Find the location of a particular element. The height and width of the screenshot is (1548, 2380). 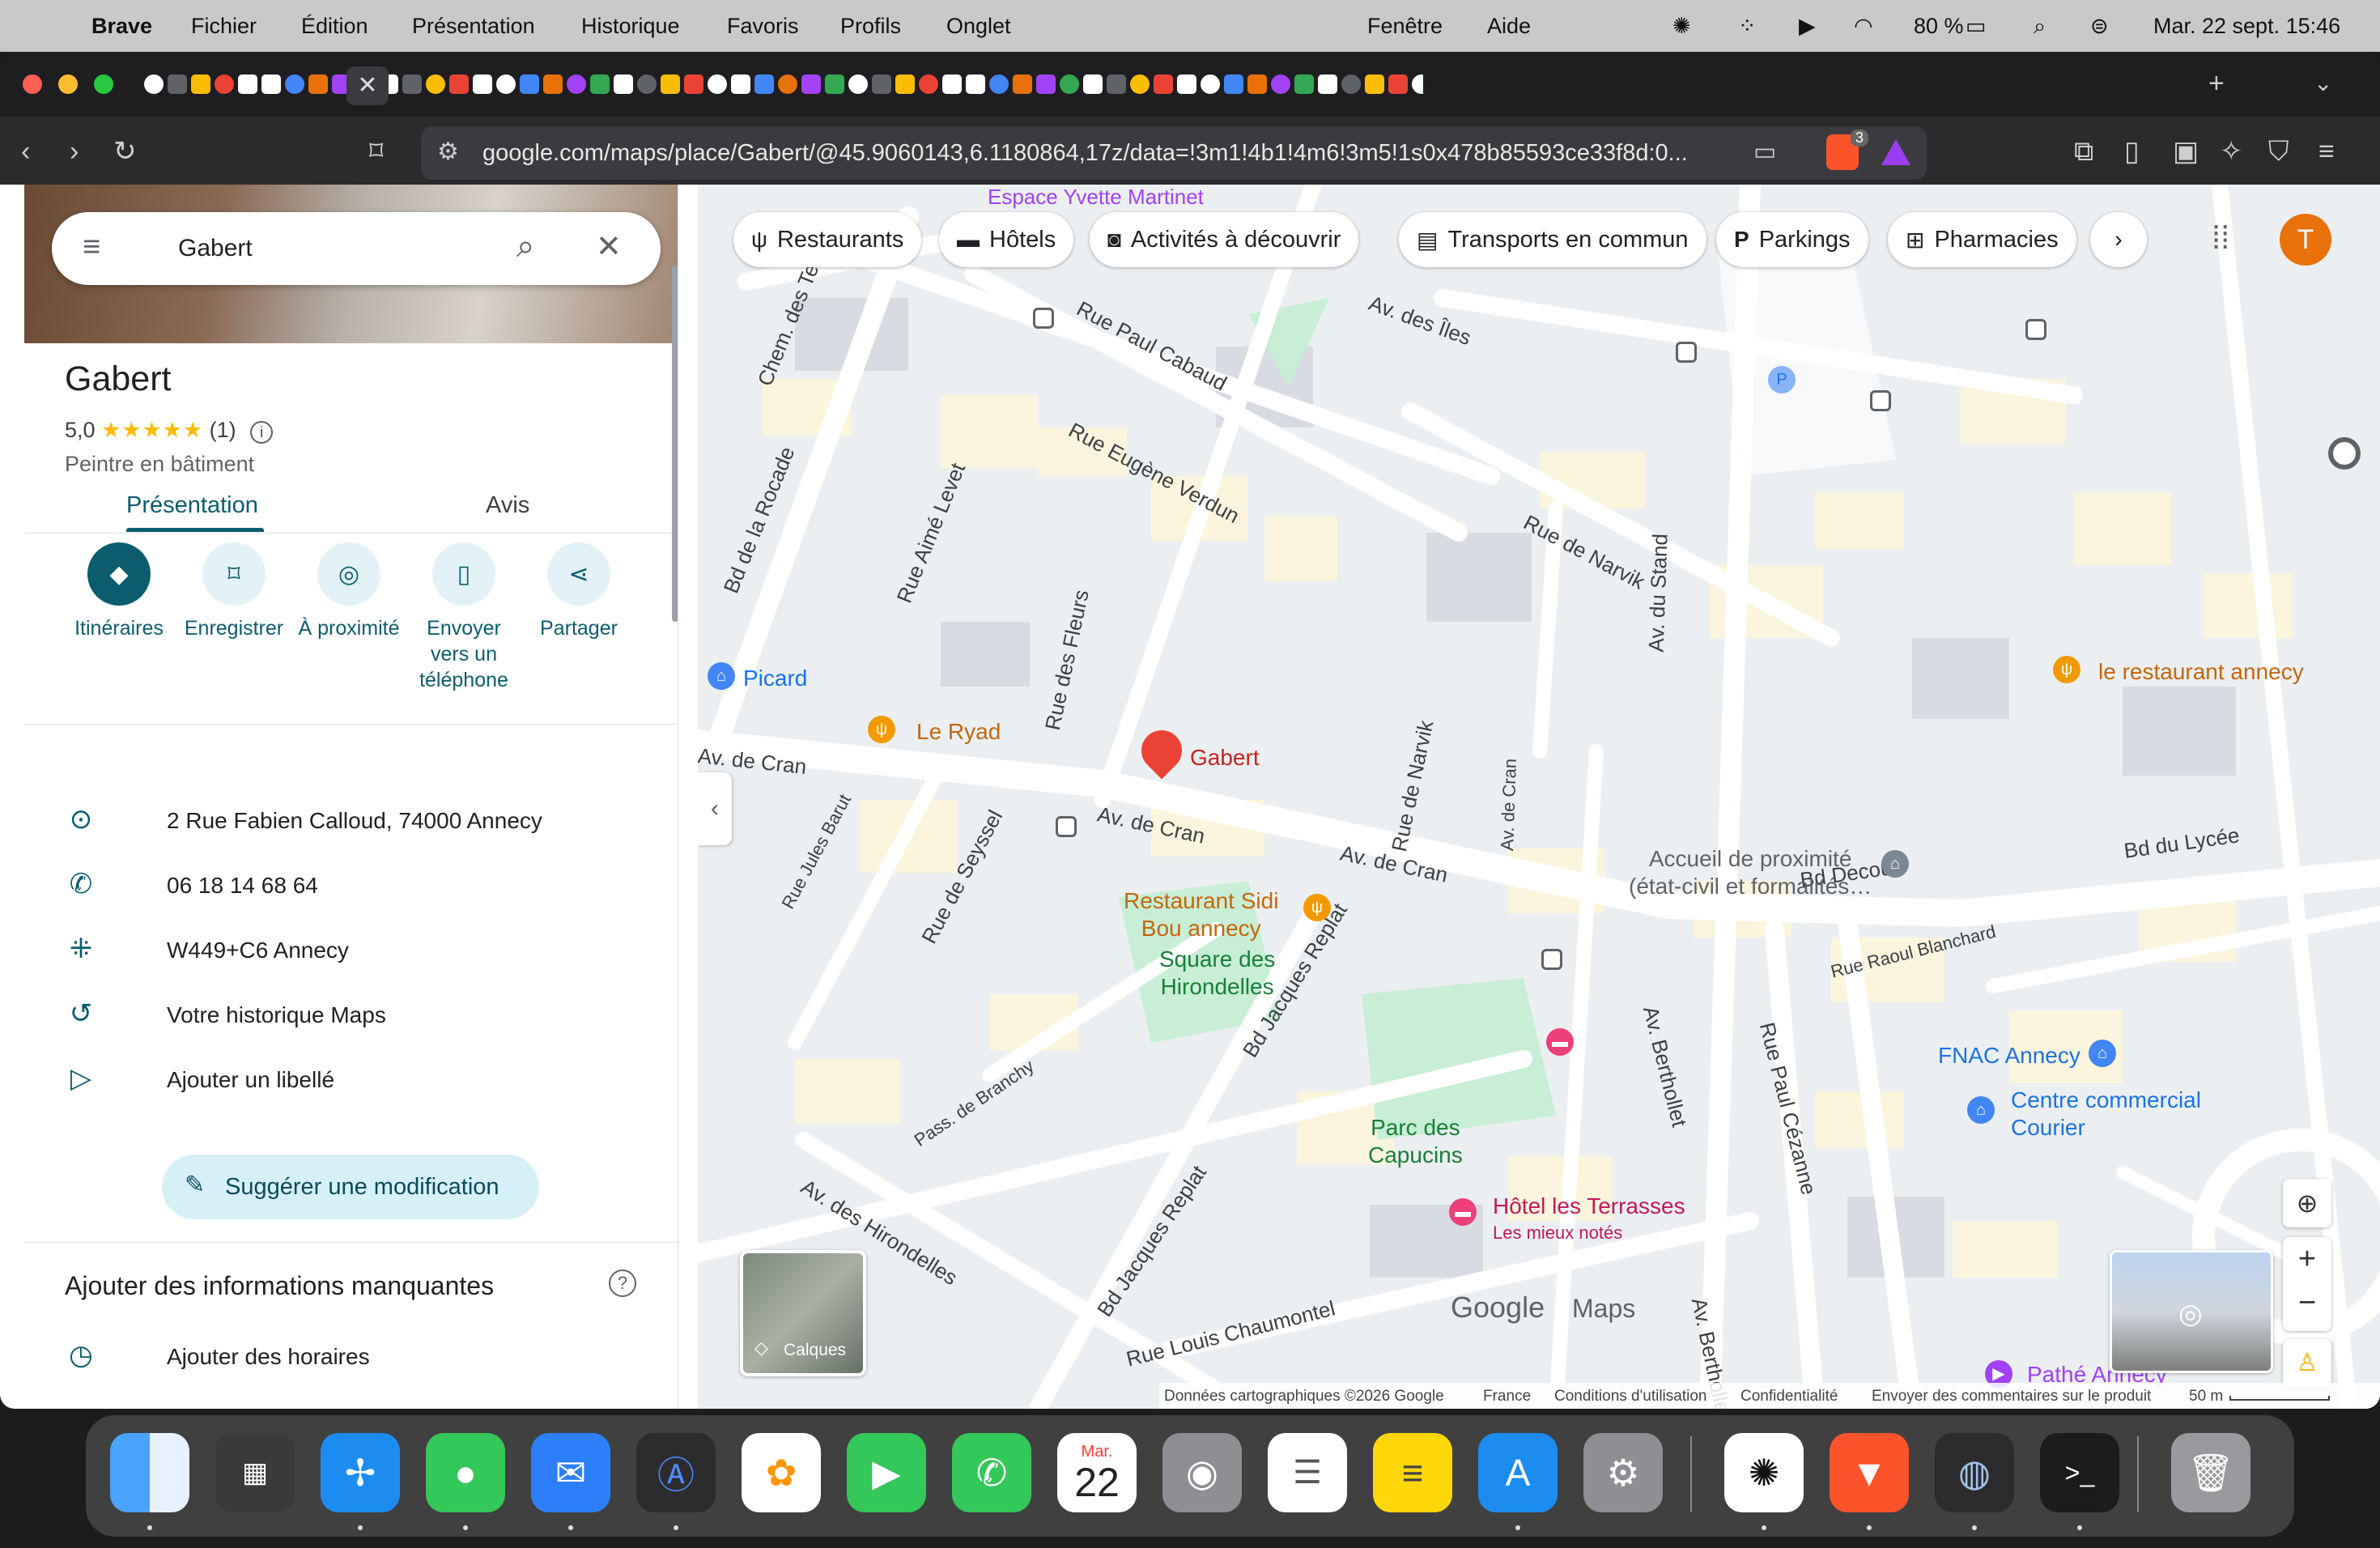

scale-label: 50 m is located at coordinates (2206, 1397).